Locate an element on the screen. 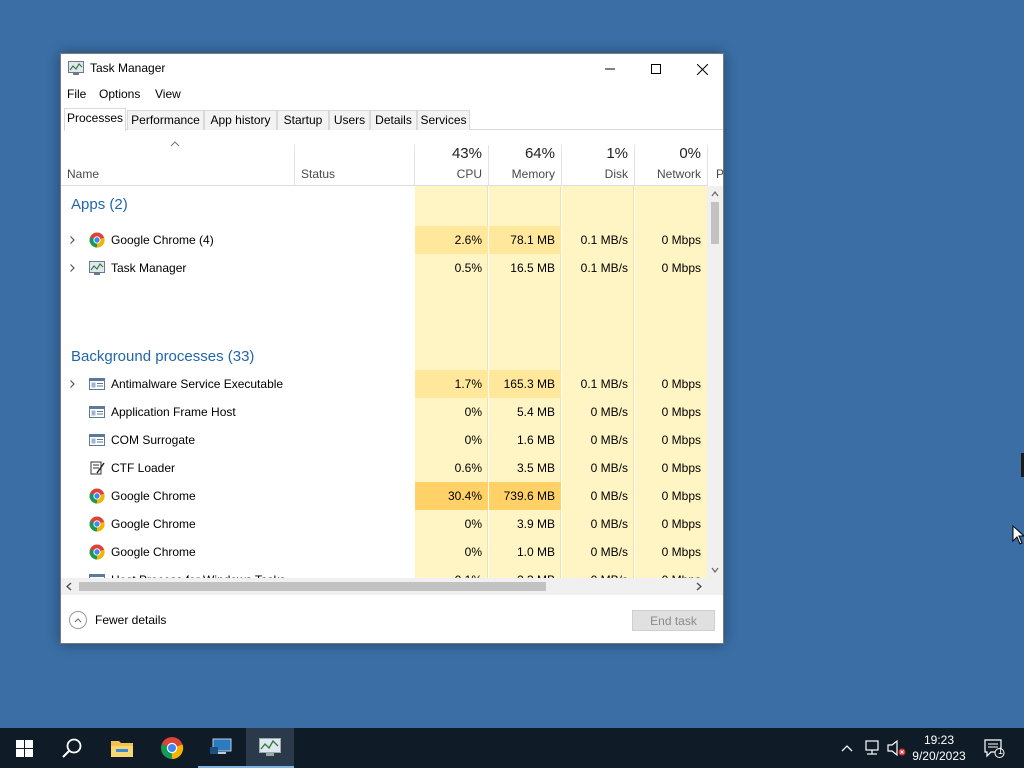 The image size is (1024, 768). process-row: Google Chrome 30.4% 739.6 MB 0 MB/s 0 Mbps is located at coordinates (384, 496).